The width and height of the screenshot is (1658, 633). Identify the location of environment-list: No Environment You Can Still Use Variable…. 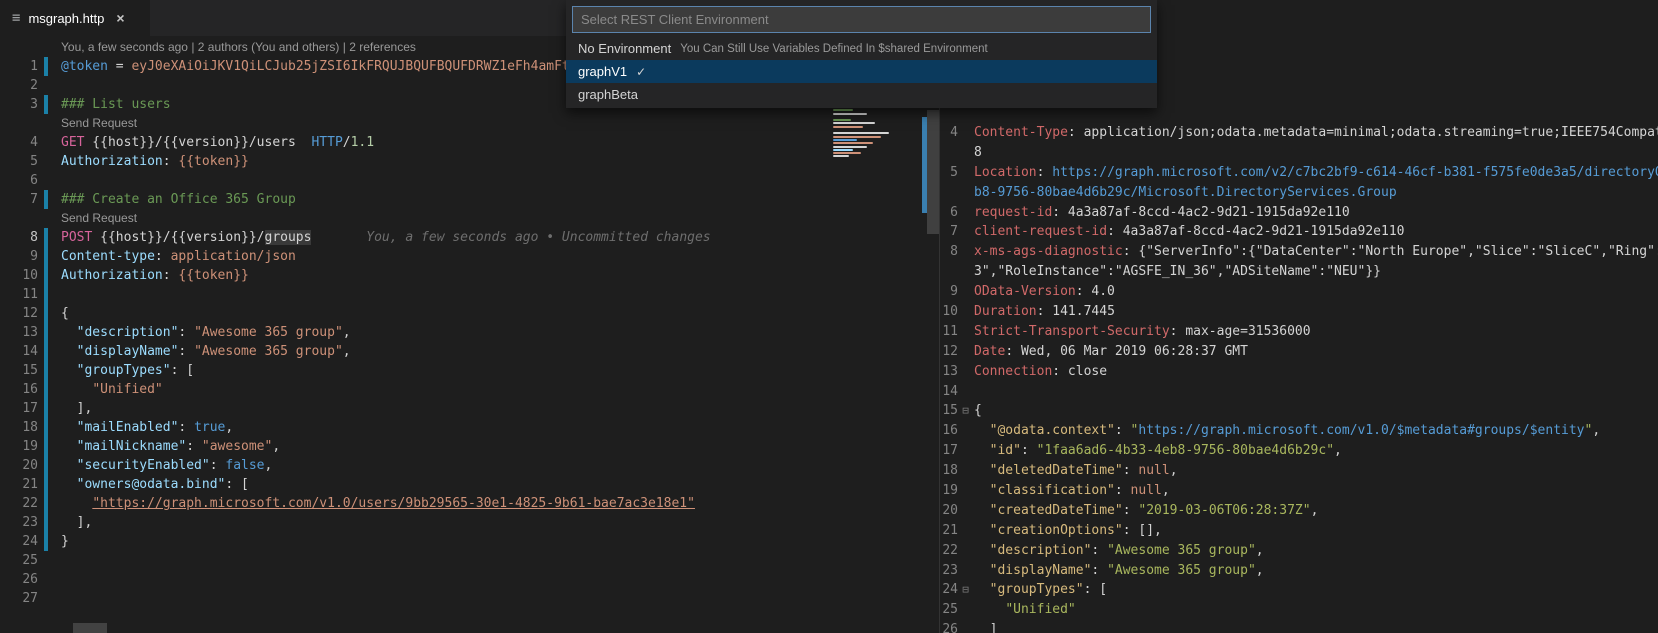
(861, 71).